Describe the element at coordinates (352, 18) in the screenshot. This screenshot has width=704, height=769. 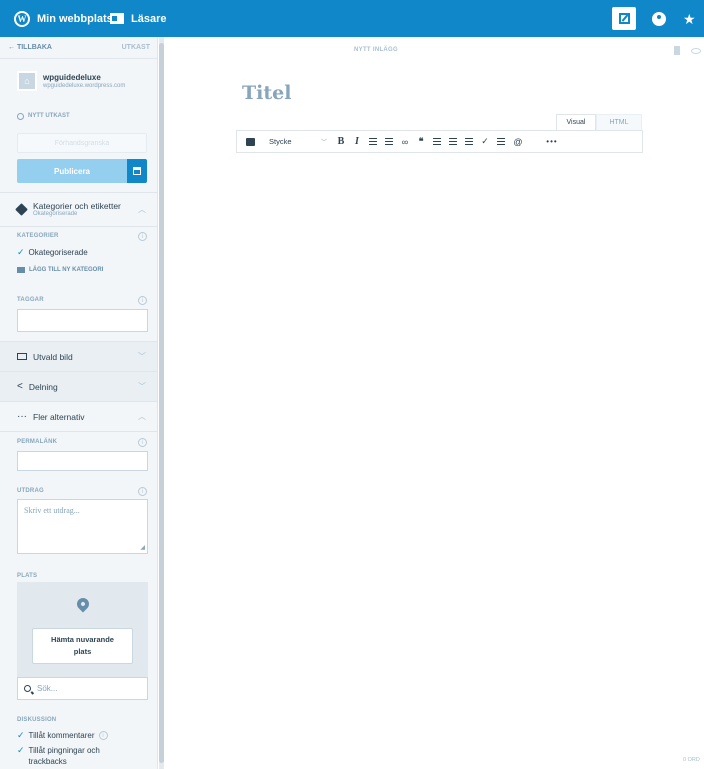
I see `masterbar: W Min webbplats Läsare ★` at that location.